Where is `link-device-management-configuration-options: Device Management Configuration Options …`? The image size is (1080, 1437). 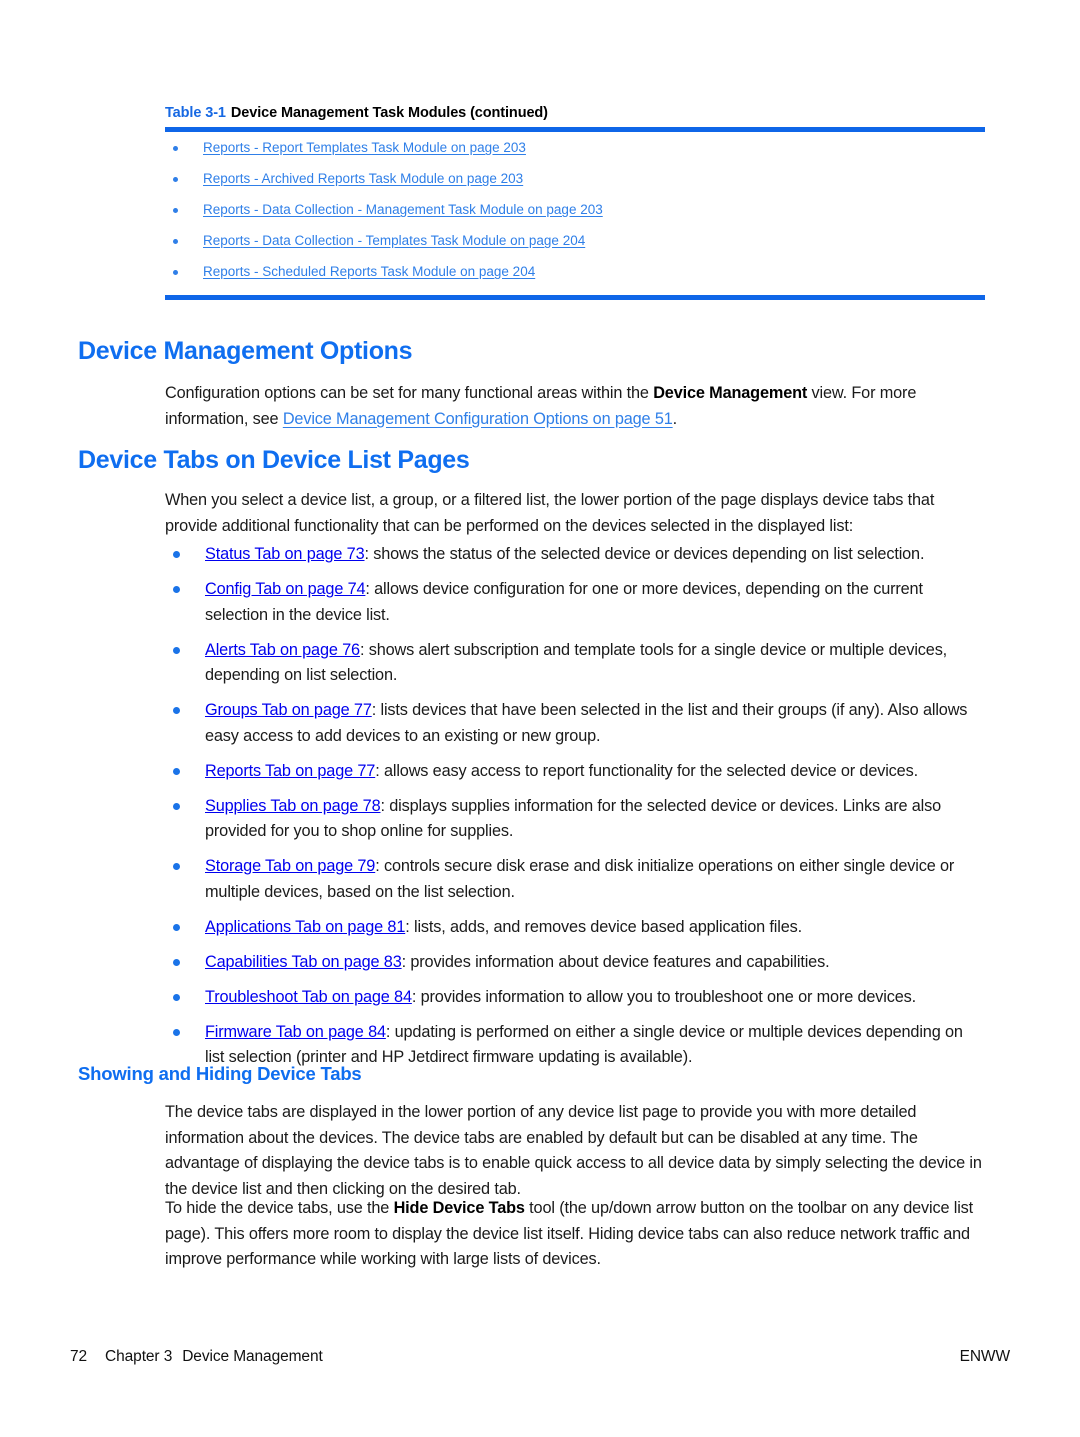
link-device-management-configuration-options: Device Management Configuration Options … is located at coordinates (478, 419).